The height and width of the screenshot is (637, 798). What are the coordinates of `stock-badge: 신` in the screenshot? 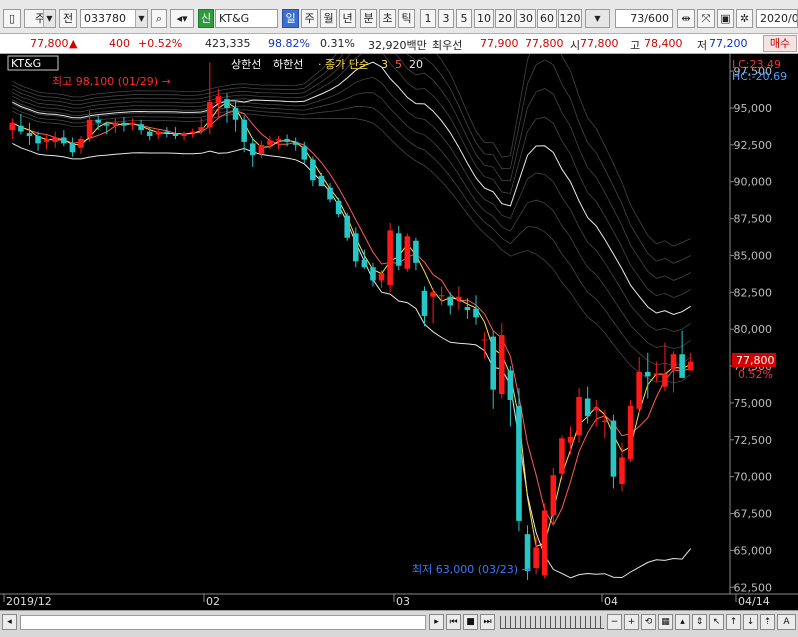 It's located at (206, 18).